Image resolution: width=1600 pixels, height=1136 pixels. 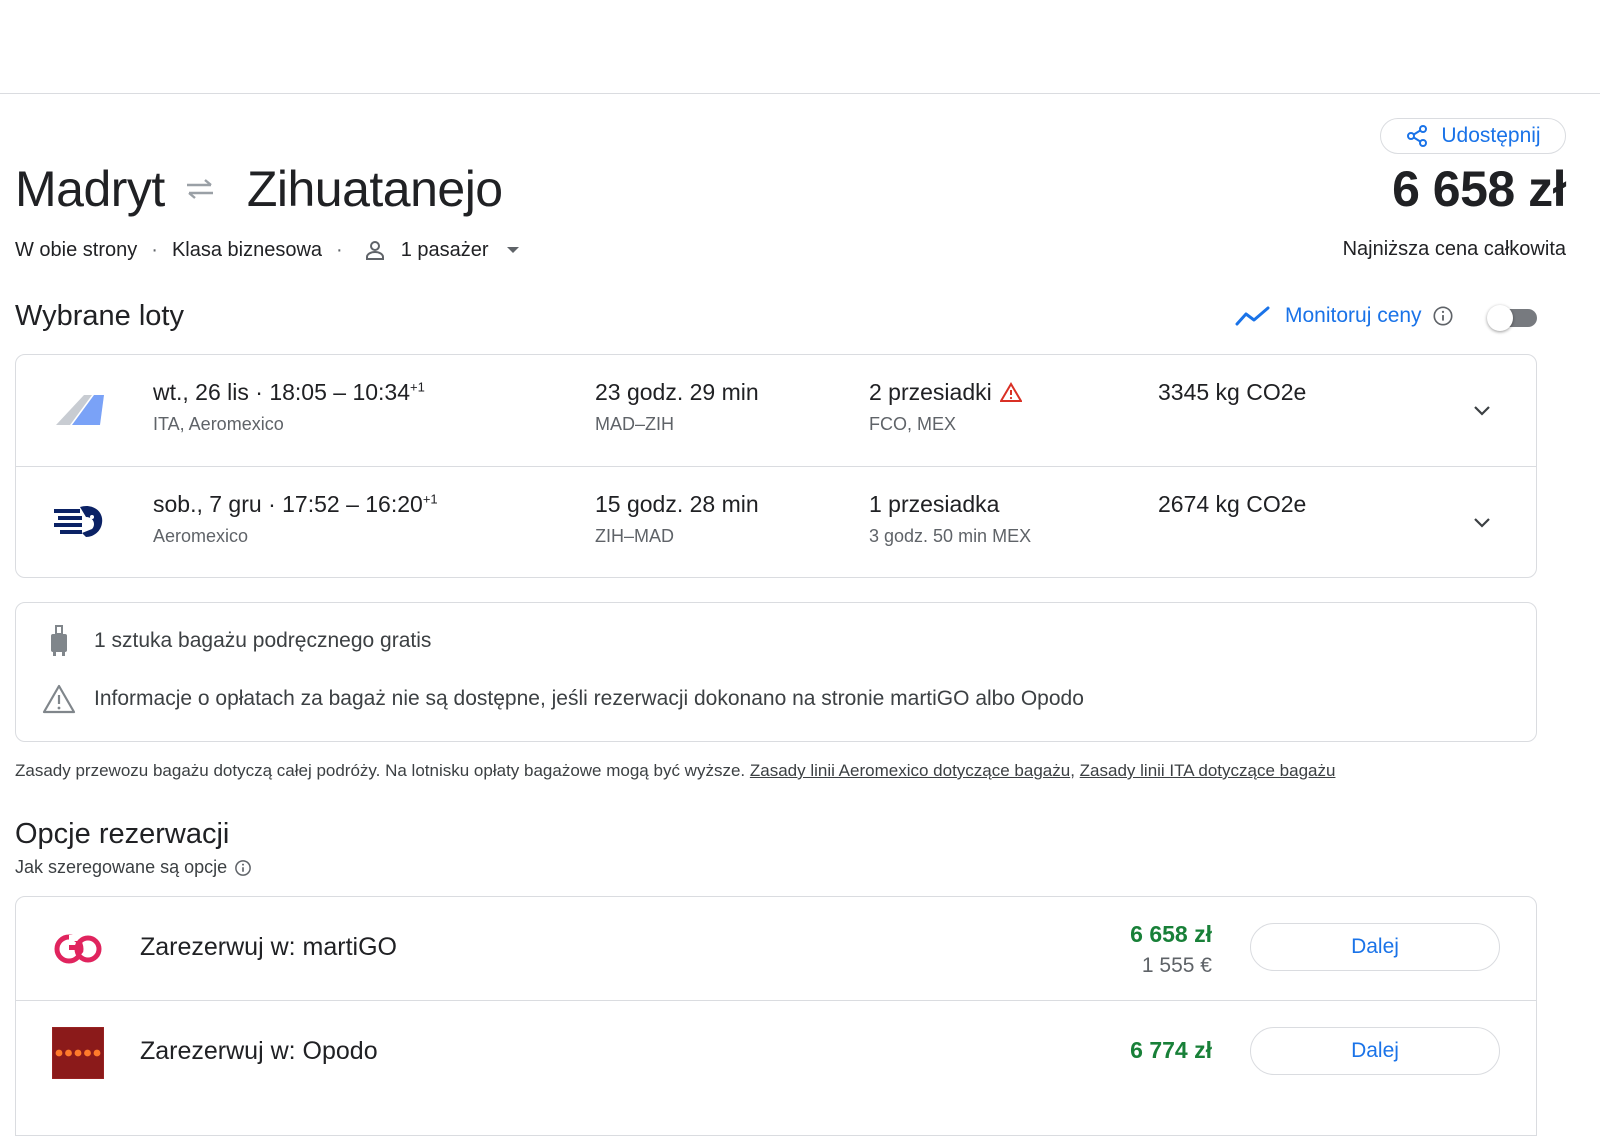 I want to click on booking-price: 6 774 zł, so click(x=1171, y=1050).